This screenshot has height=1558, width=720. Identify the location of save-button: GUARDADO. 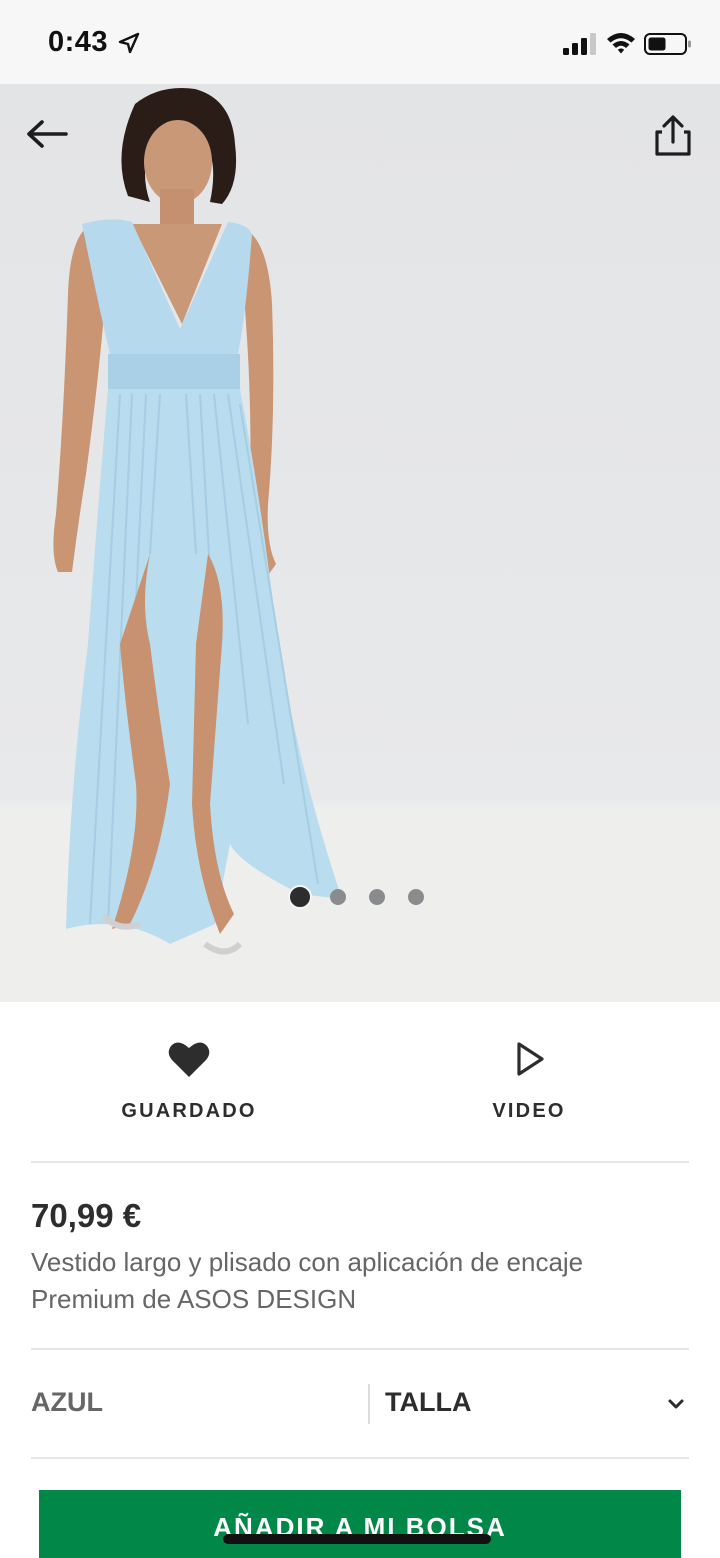
(189, 1087).